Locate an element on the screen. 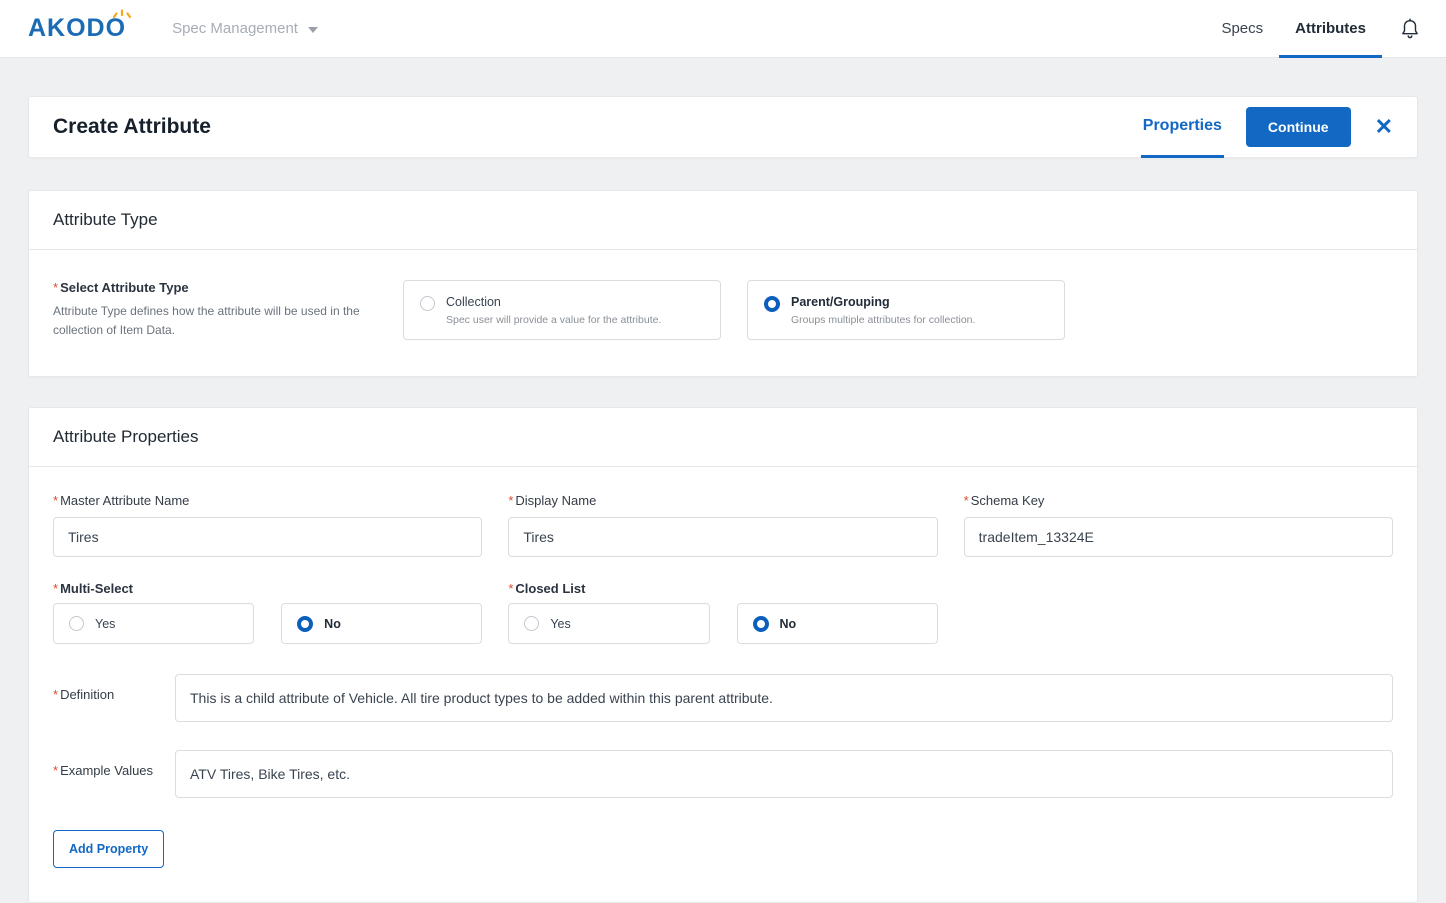 The image size is (1446, 903). option-collection-label: Collection is located at coordinates (473, 302).